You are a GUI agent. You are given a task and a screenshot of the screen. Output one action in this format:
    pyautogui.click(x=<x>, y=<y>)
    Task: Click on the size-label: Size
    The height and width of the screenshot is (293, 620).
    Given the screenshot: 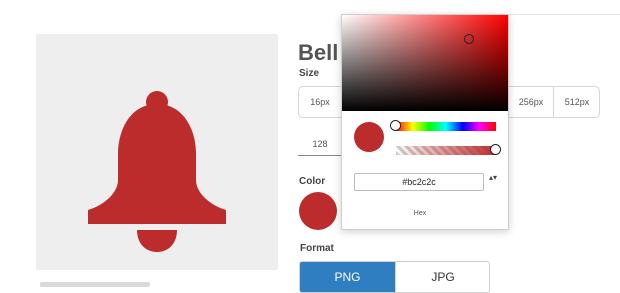 What is the action you would take?
    pyautogui.click(x=309, y=73)
    